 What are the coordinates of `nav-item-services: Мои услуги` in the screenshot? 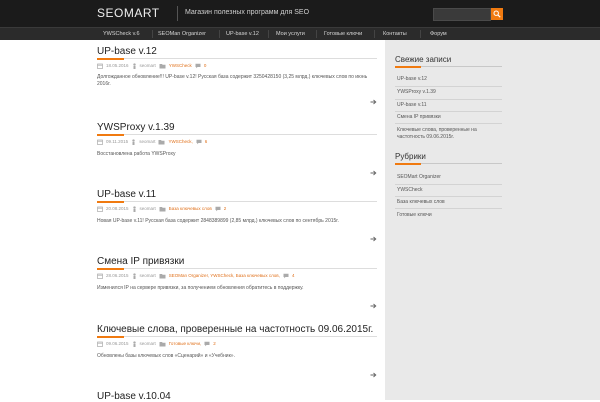 It's located at (290, 34).